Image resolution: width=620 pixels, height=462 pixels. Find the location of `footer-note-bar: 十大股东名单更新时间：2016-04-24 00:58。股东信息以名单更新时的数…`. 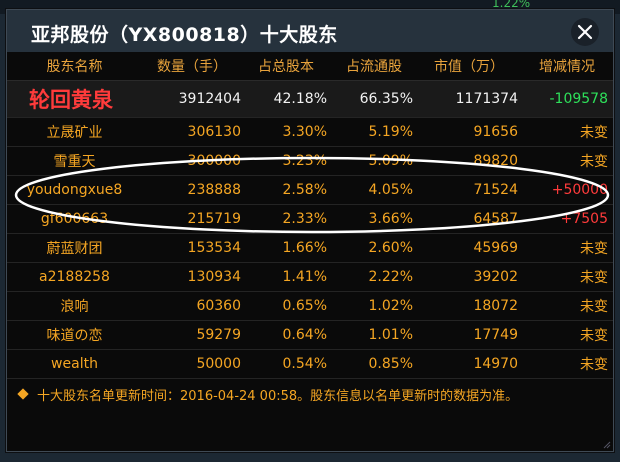

footer-note-bar: 十大股东名单更新时间：2016-04-24 00:58。股东信息以名单更新时的数… is located at coordinates (310, 394).